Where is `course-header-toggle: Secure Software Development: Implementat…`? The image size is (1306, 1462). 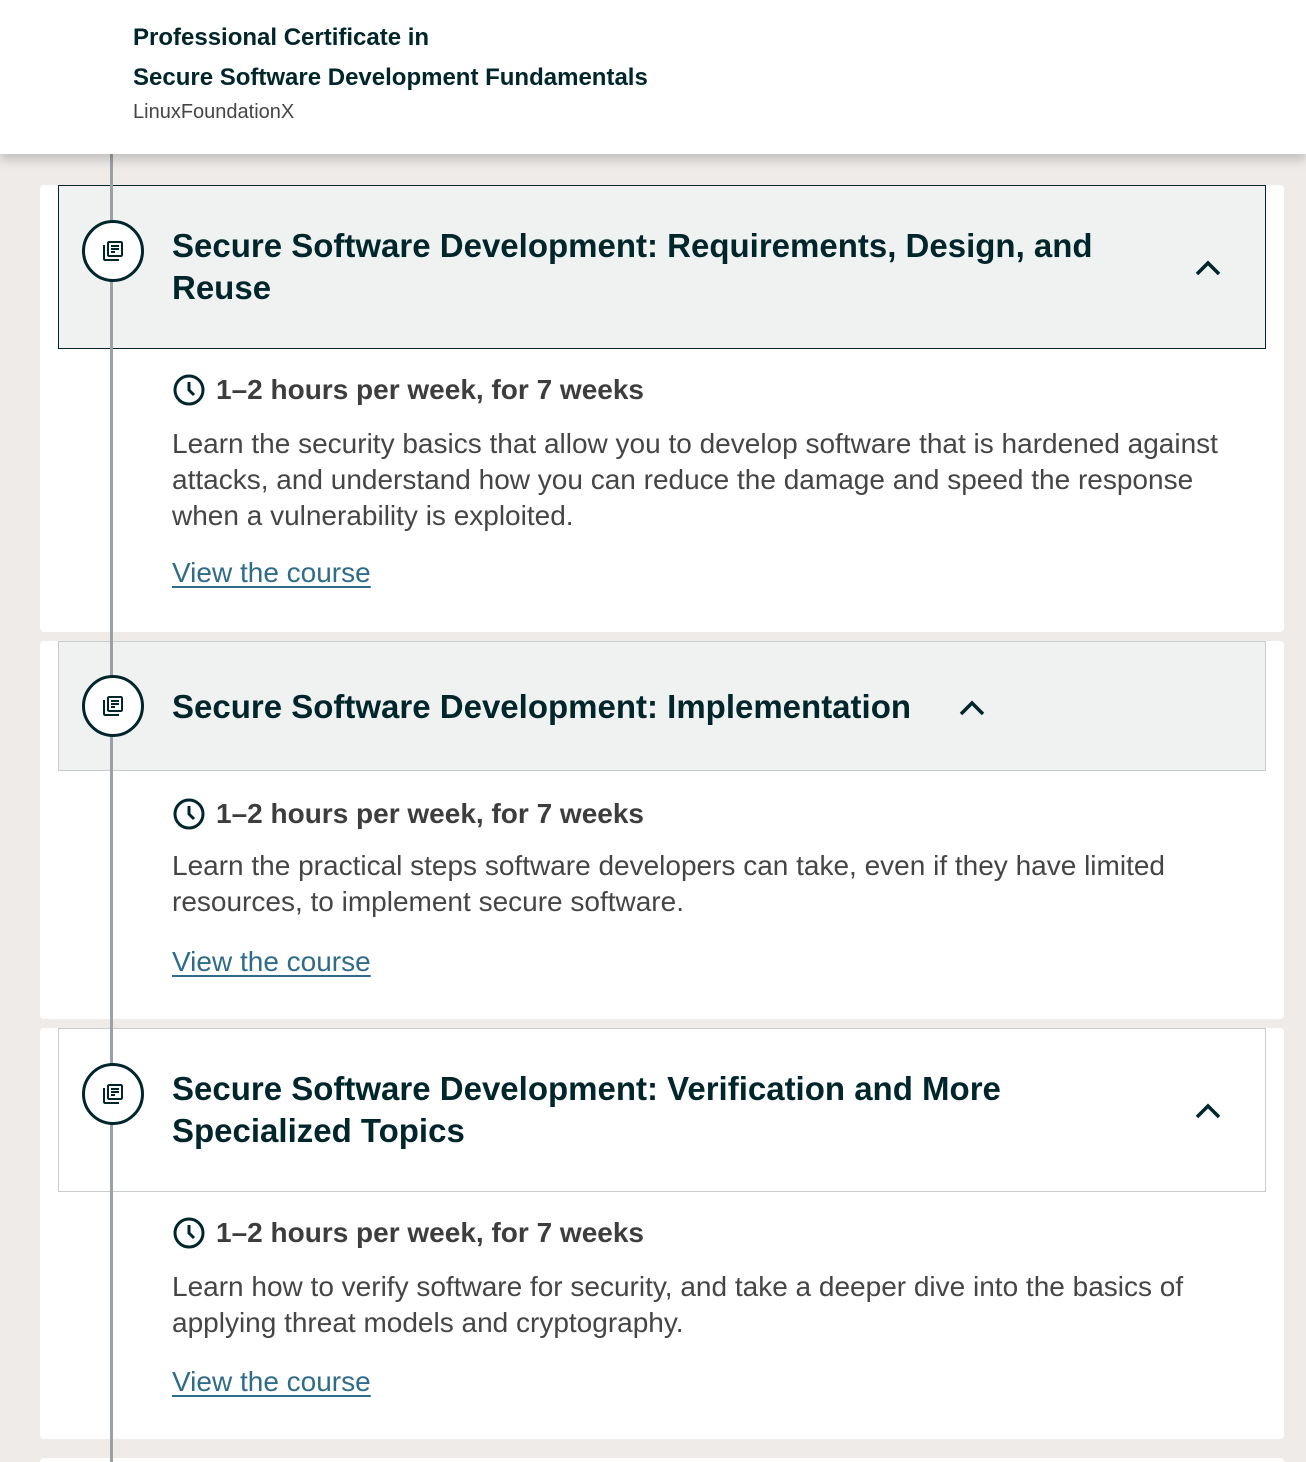
course-header-toggle: Secure Software Development: Implementat… is located at coordinates (662, 706).